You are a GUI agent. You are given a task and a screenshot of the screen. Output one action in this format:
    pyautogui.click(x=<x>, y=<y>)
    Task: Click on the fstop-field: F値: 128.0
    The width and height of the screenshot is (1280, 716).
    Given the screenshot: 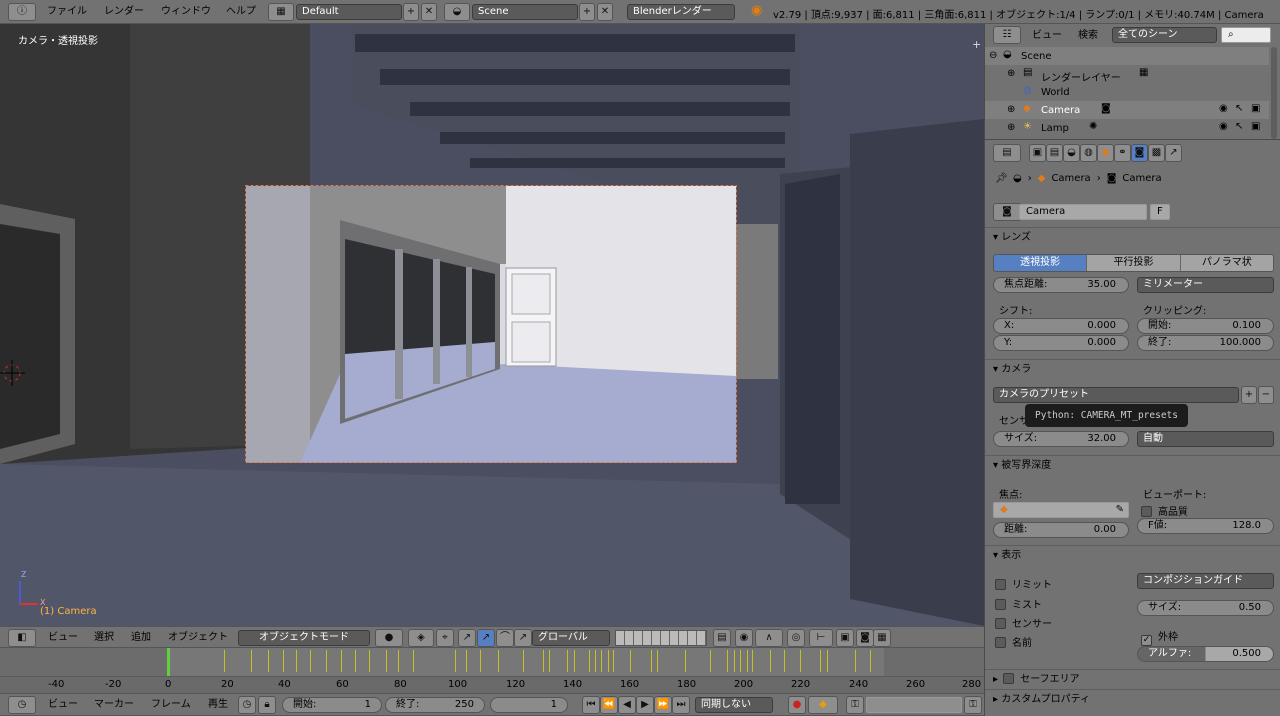 What is the action you would take?
    pyautogui.click(x=1205, y=526)
    